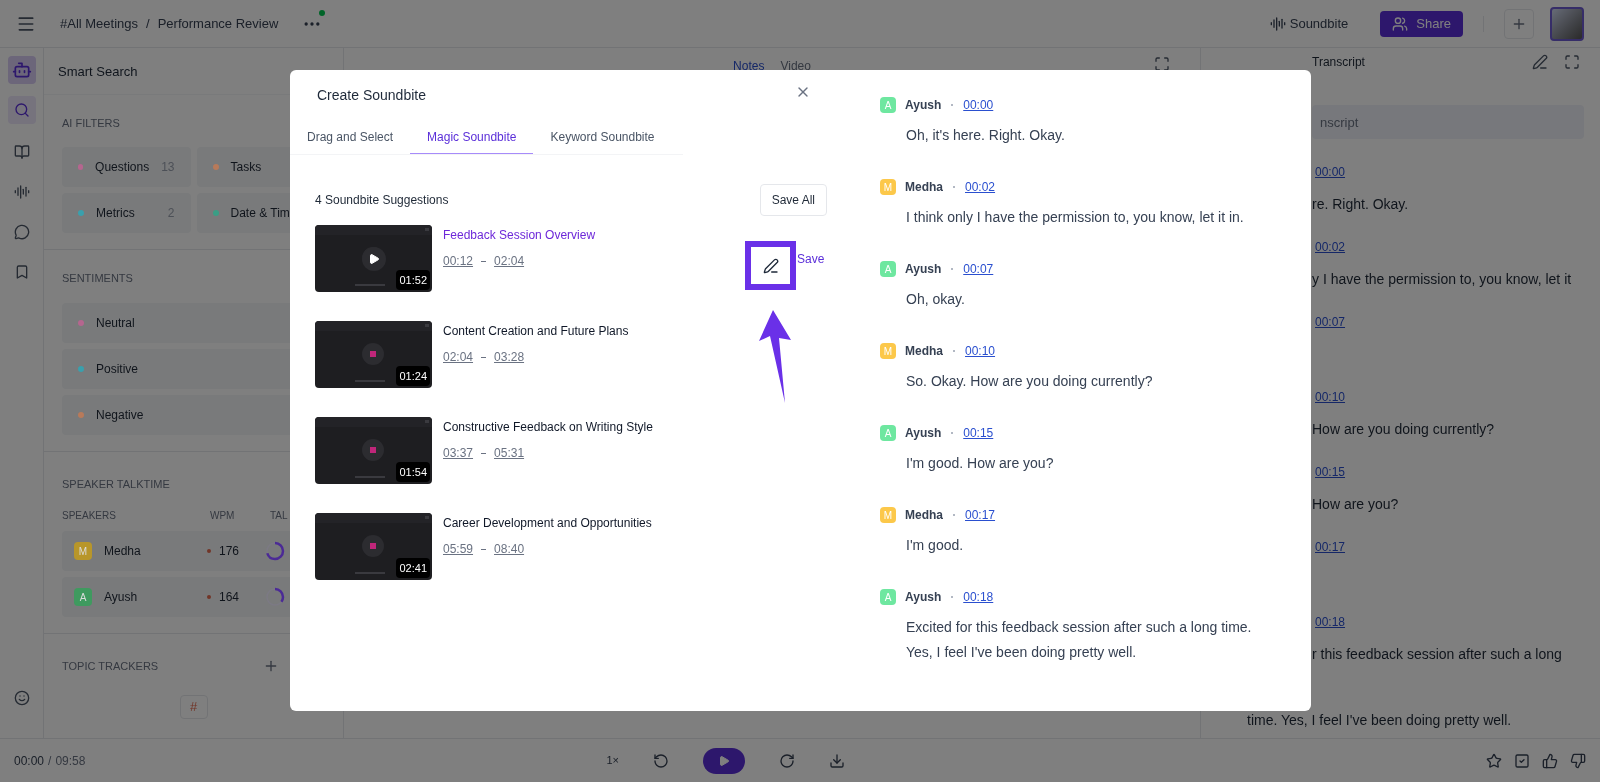  What do you see at coordinates (29, 761) in the screenshot?
I see `current-time: 00:00` at bounding box center [29, 761].